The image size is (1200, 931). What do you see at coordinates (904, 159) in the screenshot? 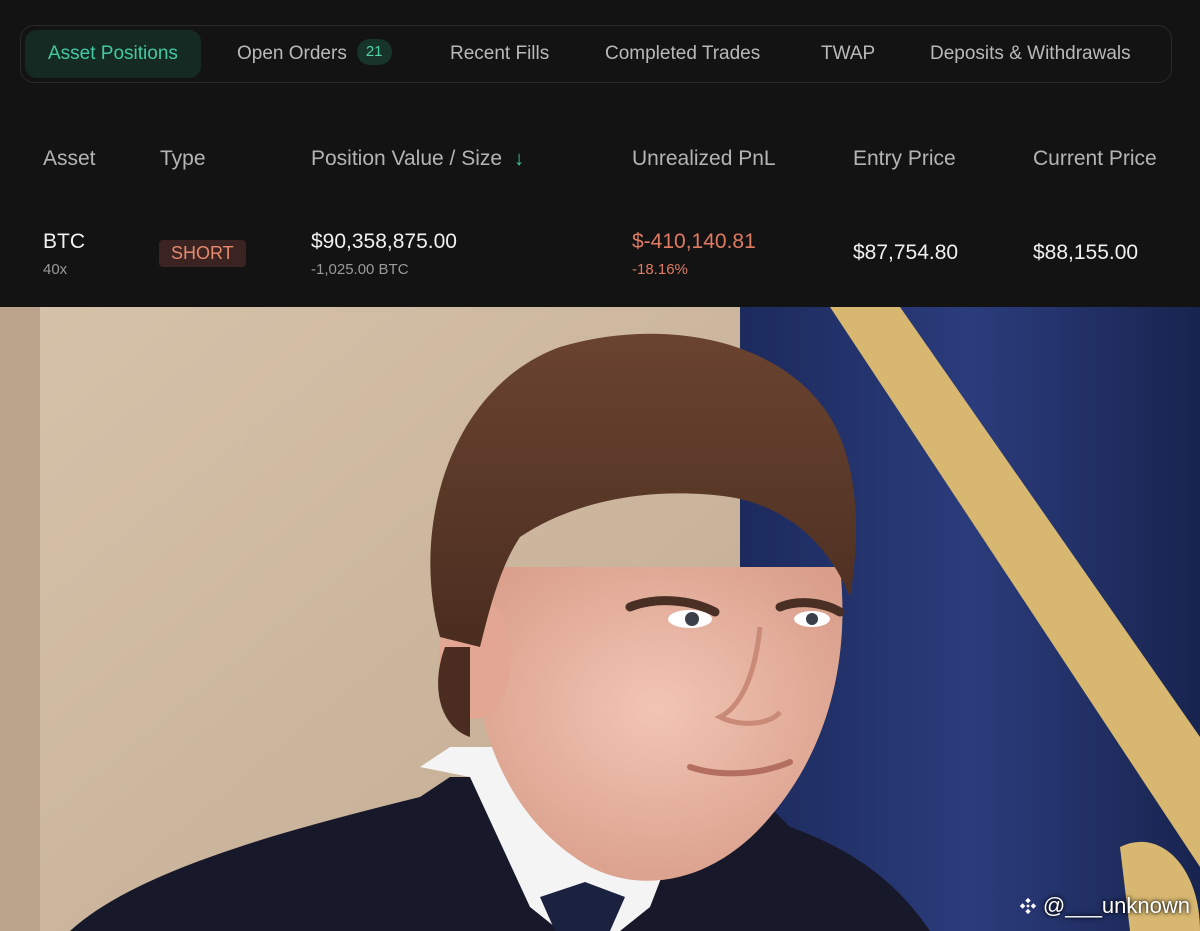
I see `column-header-entry-price: Entry Price` at bounding box center [904, 159].